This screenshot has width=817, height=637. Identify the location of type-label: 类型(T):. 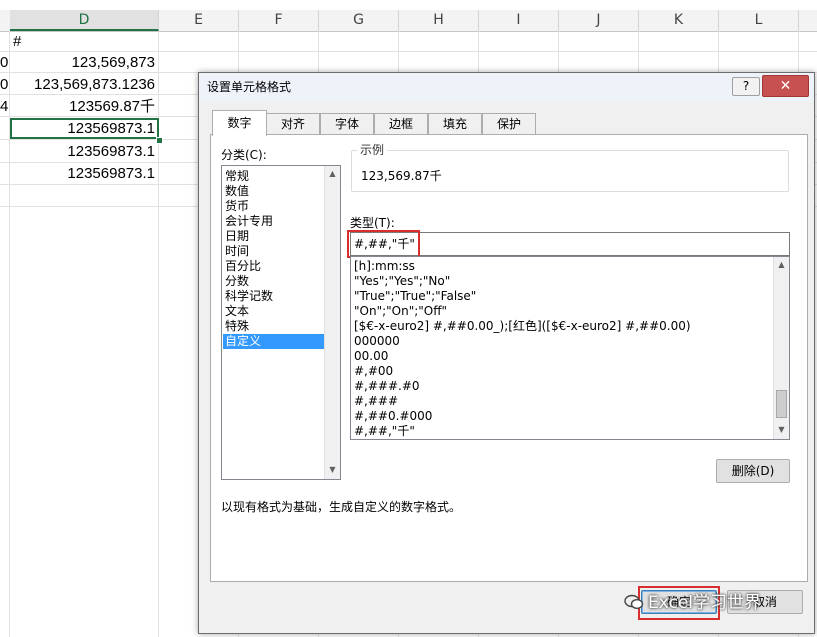
(372, 223).